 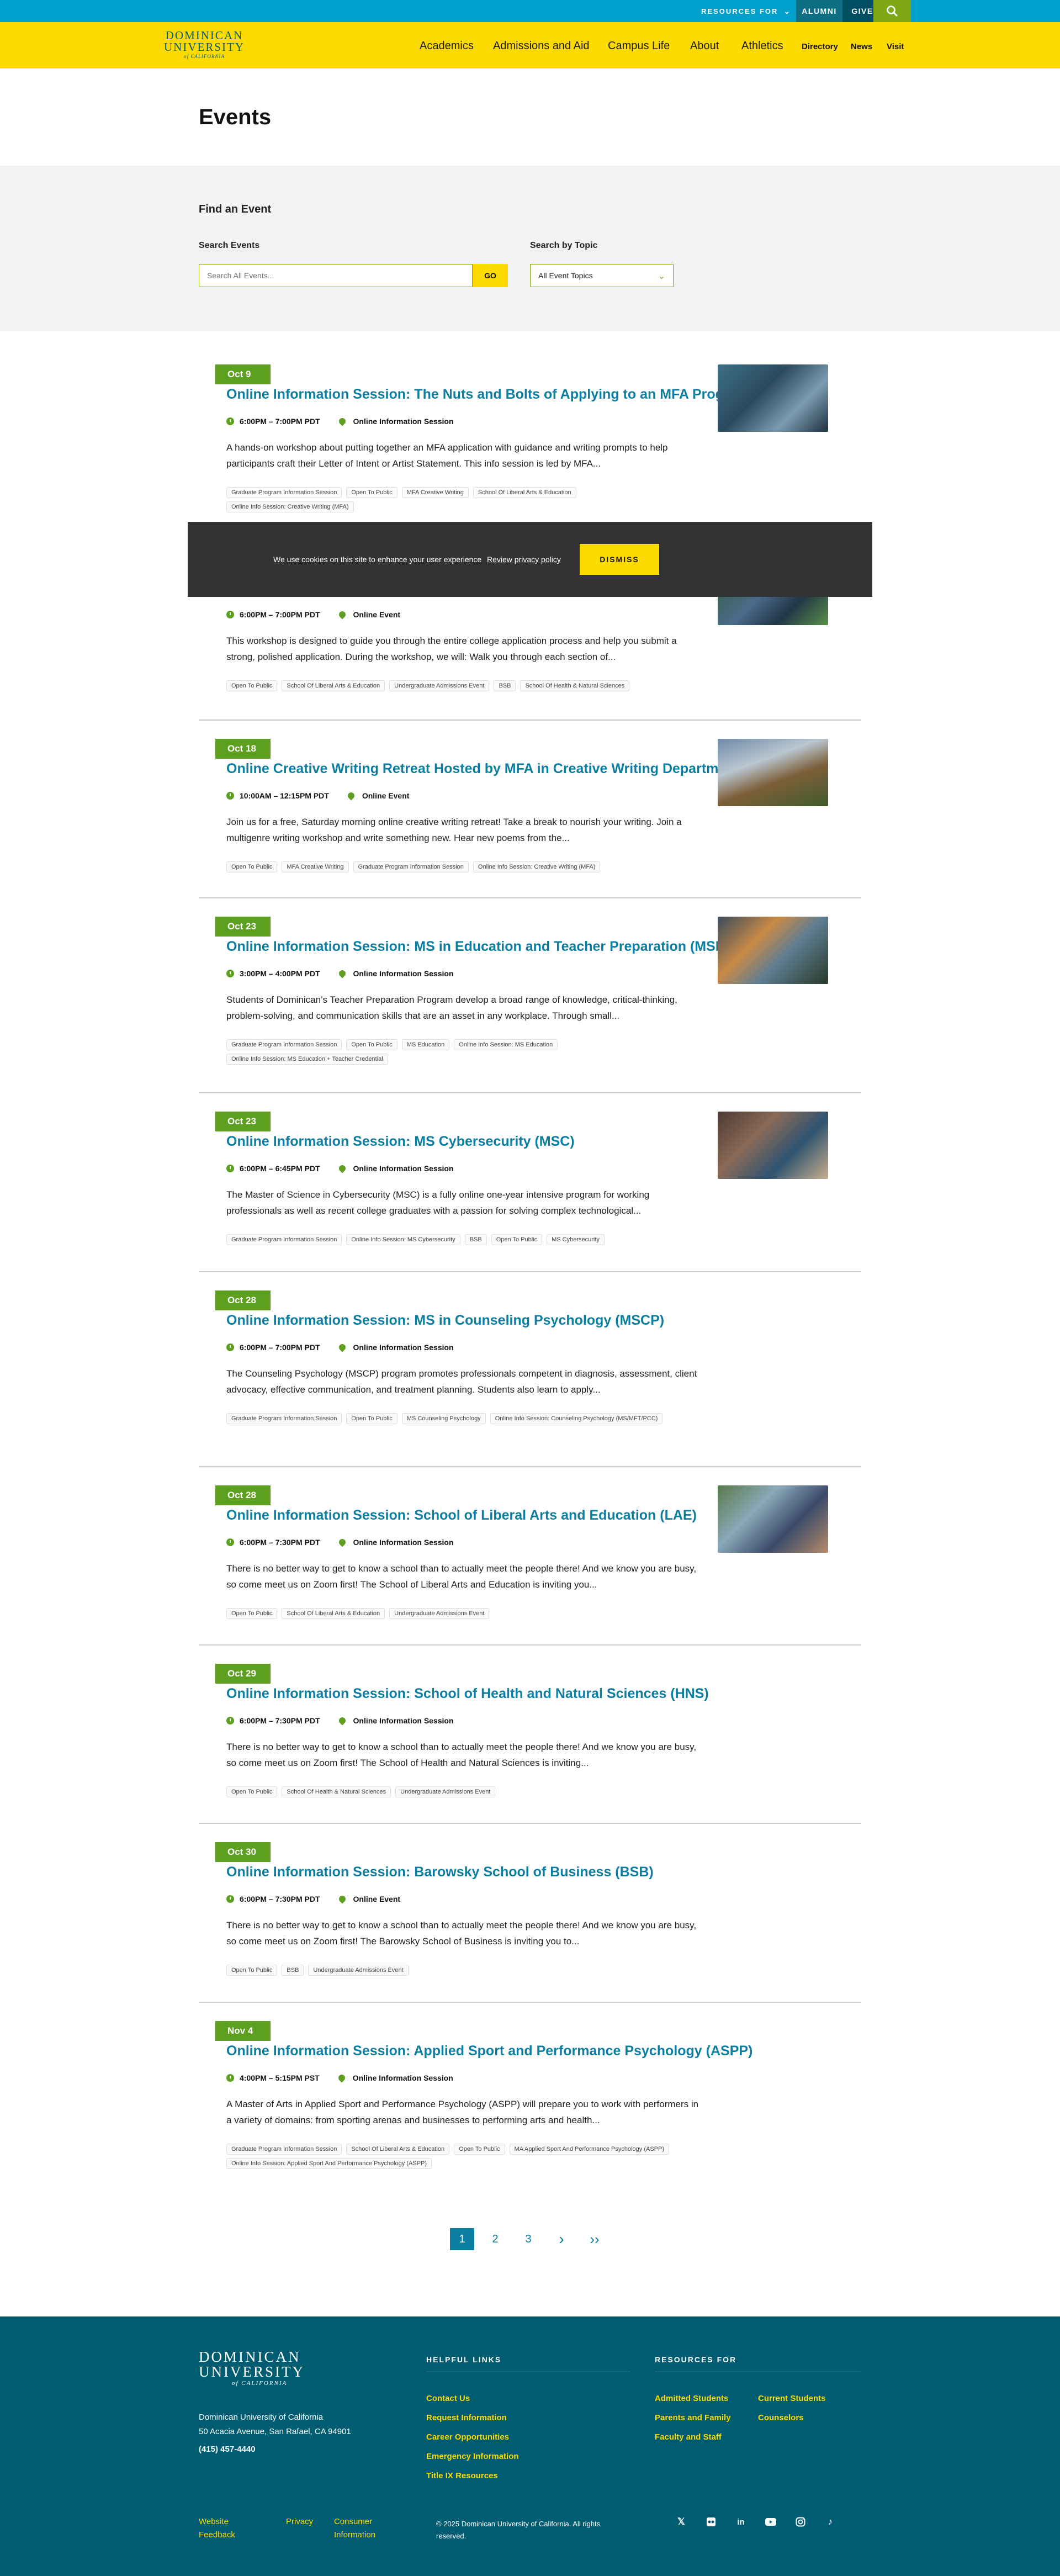 What do you see at coordinates (506, 1044) in the screenshot?
I see `event-tag: Online Info Session: MS Education` at bounding box center [506, 1044].